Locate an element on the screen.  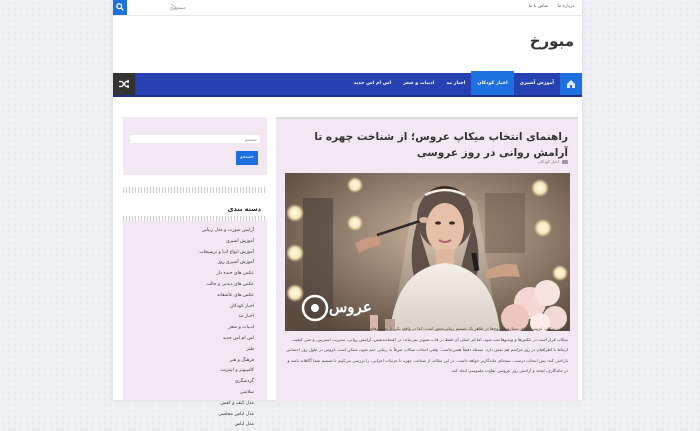
category-item: گردشگری is located at coordinates (226, 382).